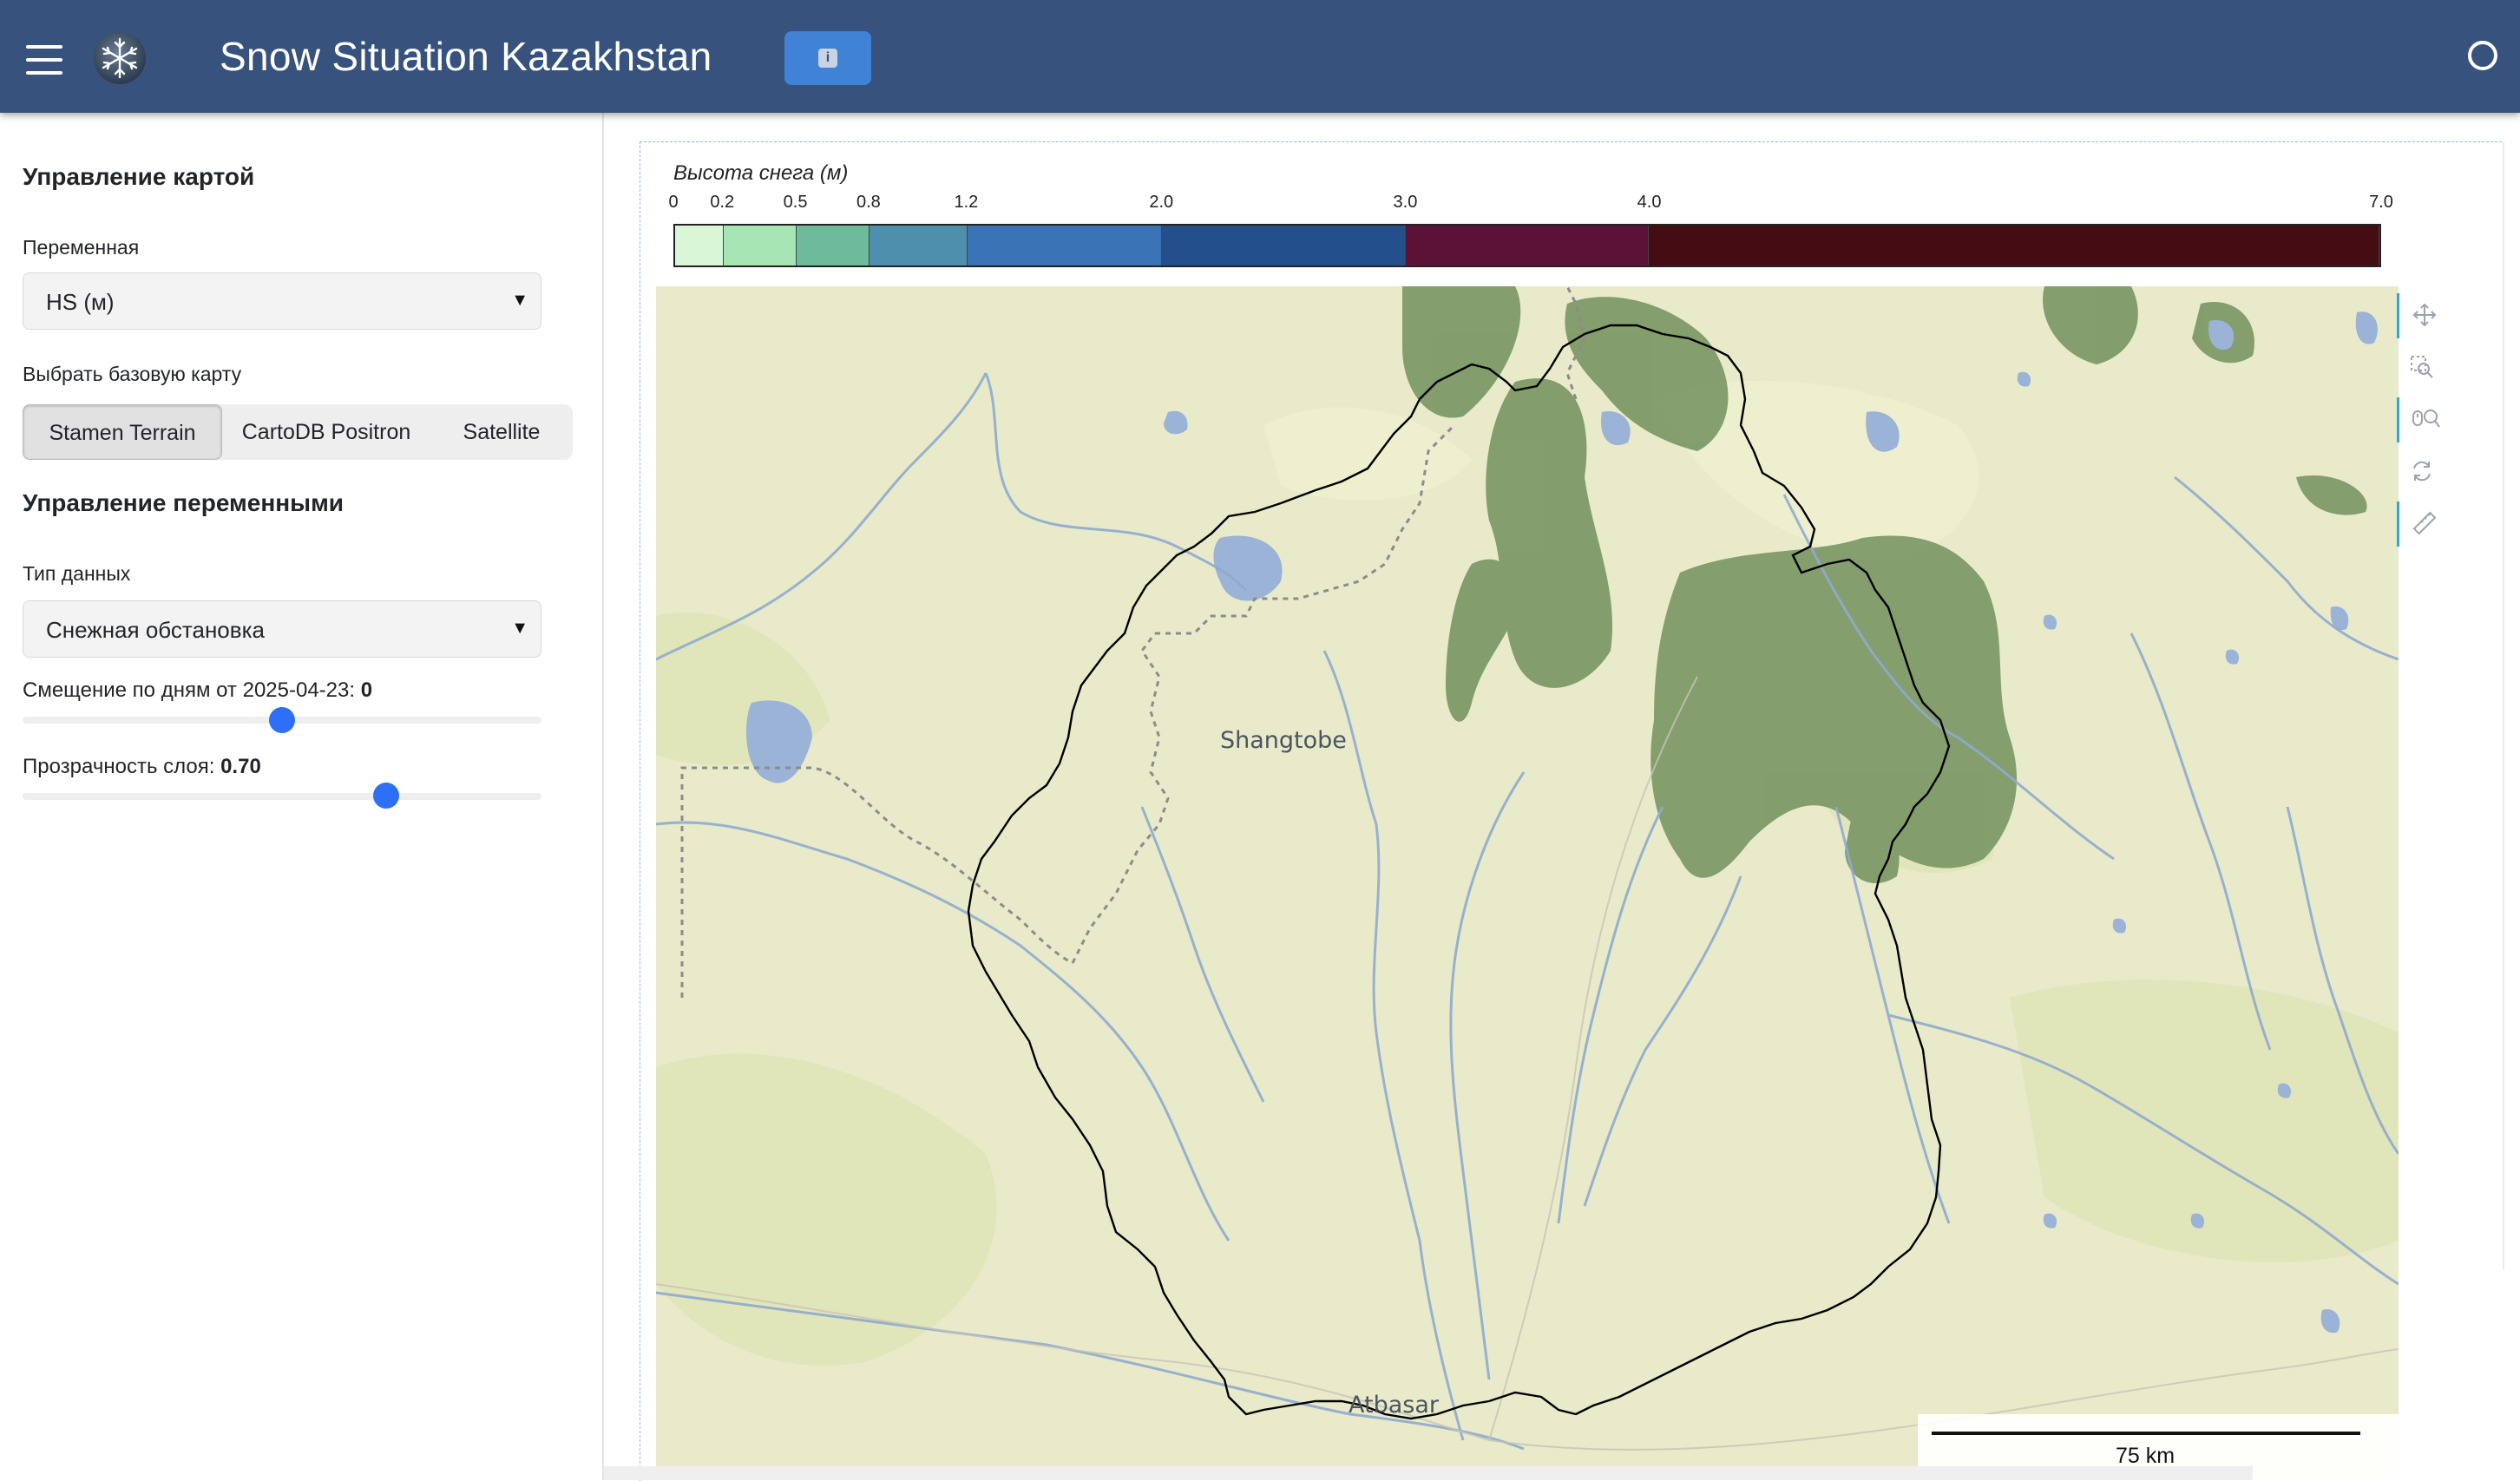  What do you see at coordinates (1428, 1473) in the screenshot?
I see `horizontal-scrollbar` at bounding box center [1428, 1473].